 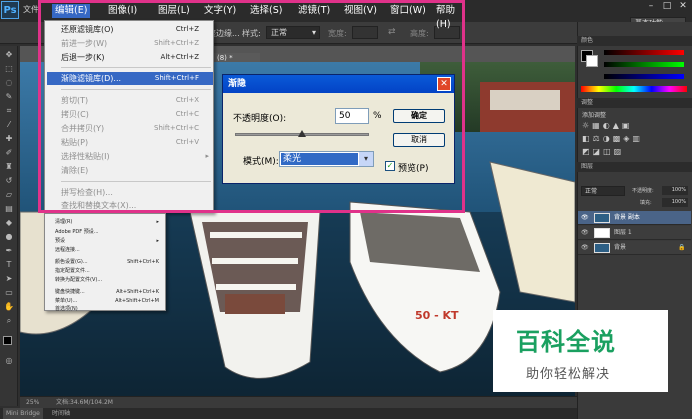 I want to click on opacity-input: 50, so click(x=352, y=116).